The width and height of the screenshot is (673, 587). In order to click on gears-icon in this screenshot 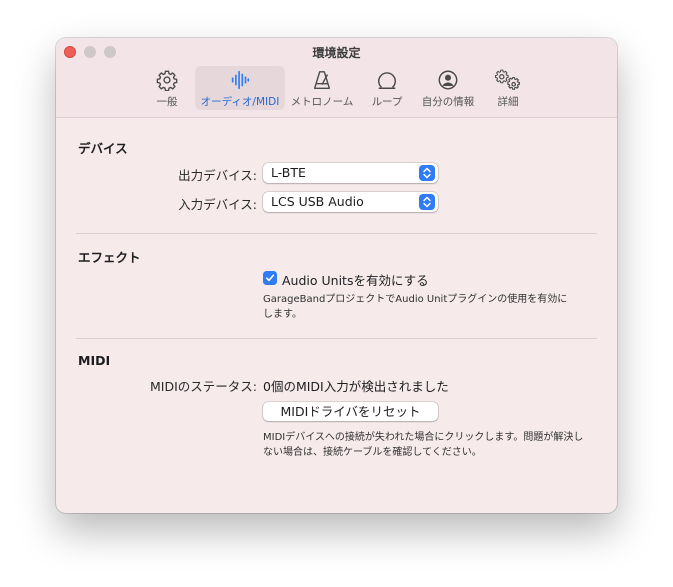, I will do `click(507, 79)`.